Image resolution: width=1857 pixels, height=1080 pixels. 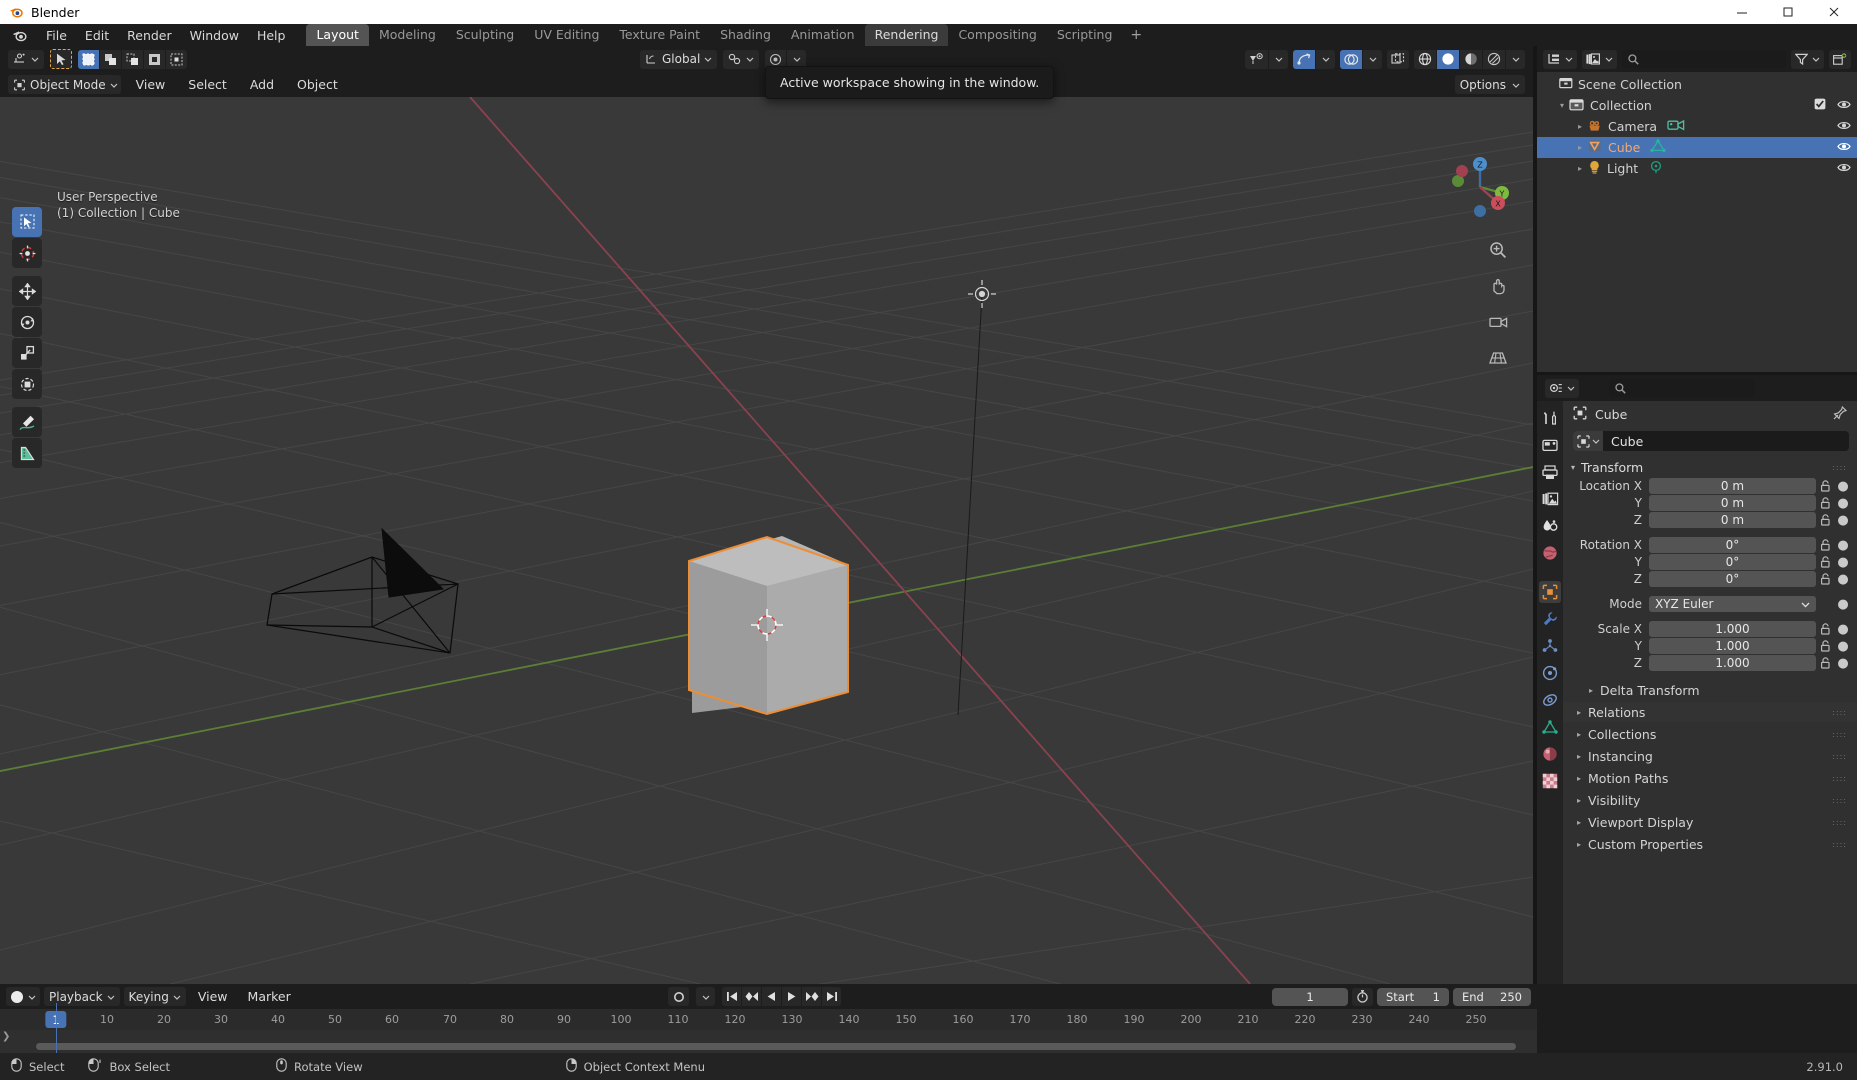 What do you see at coordinates (1580, 147) in the screenshot?
I see `cube-expander-icon: ▸` at bounding box center [1580, 147].